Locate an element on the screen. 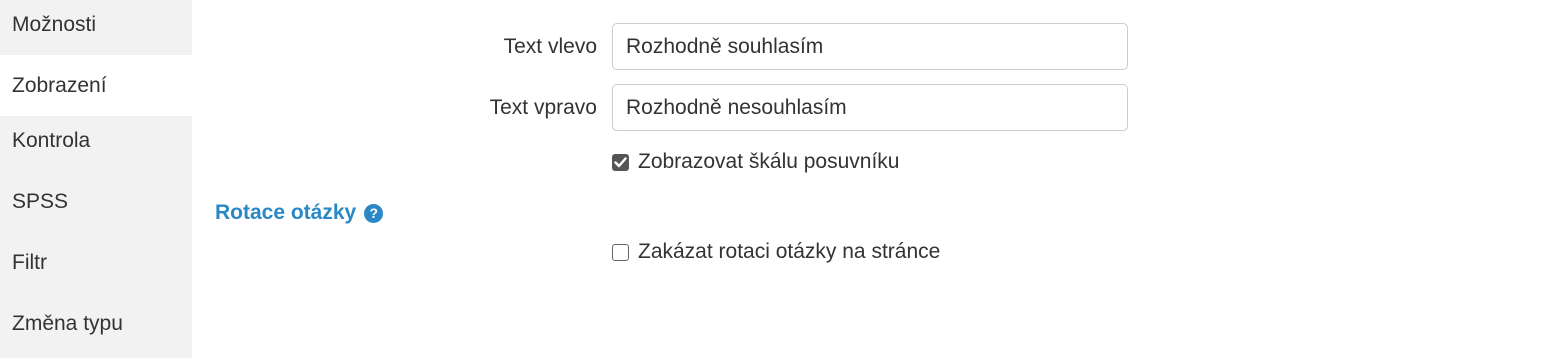 The width and height of the screenshot is (1563, 360). checkmark-icon is located at coordinates (620, 161).